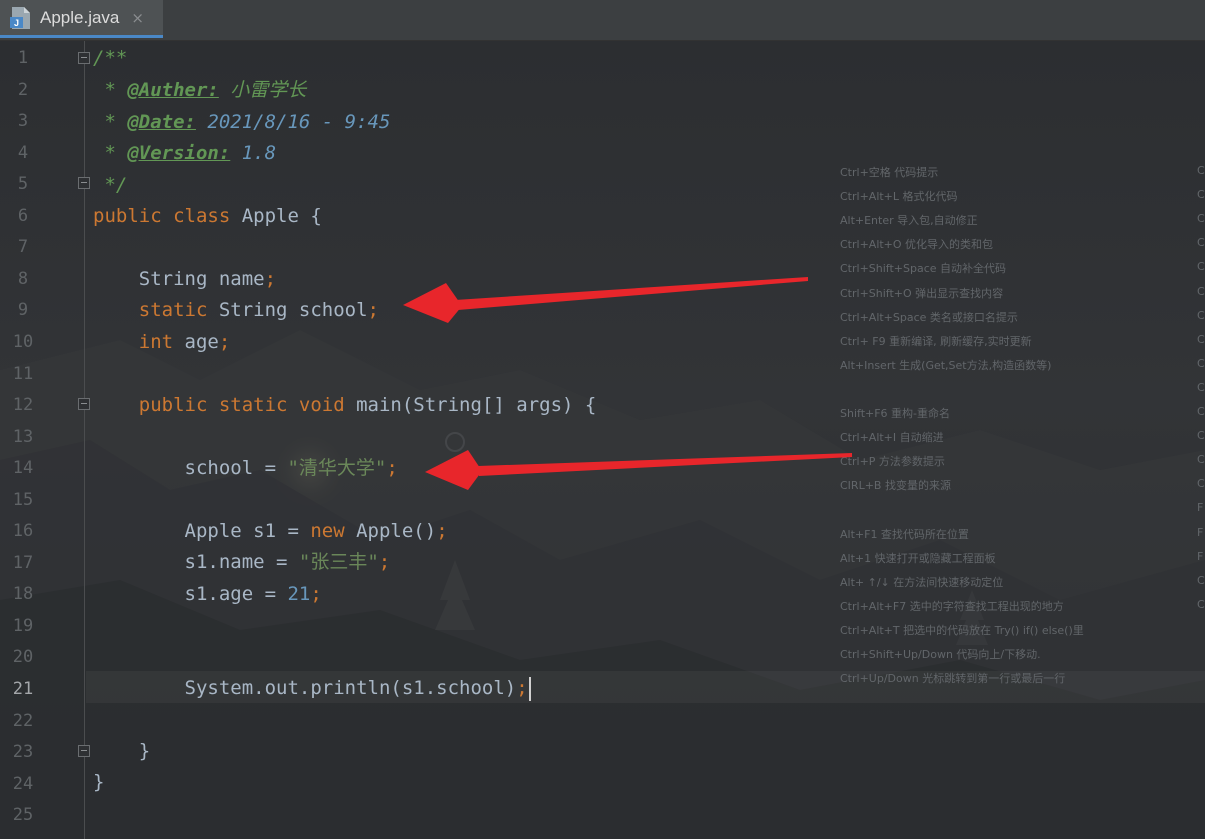 This screenshot has width=1205, height=839. Describe the element at coordinates (922, 582) in the screenshot. I see `shortcut-tip: Alt+ ↑/↓ 在方法间快速移动定位` at that location.